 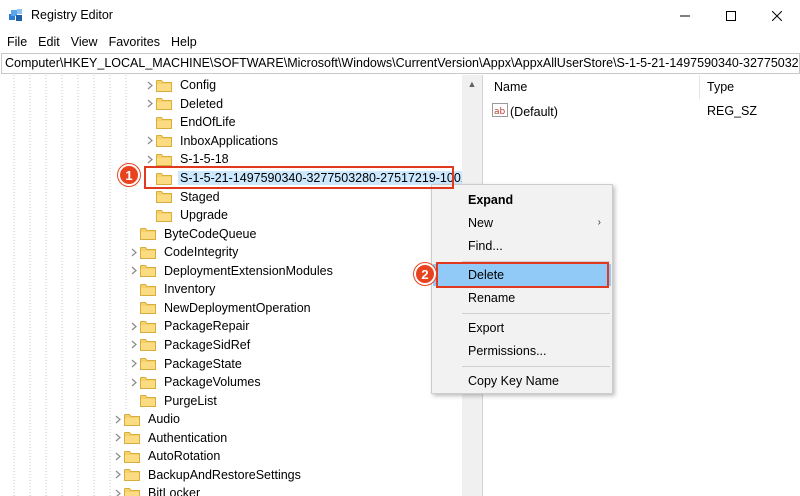 What do you see at coordinates (510, 87) in the screenshot?
I see `column-header-name: Name` at bounding box center [510, 87].